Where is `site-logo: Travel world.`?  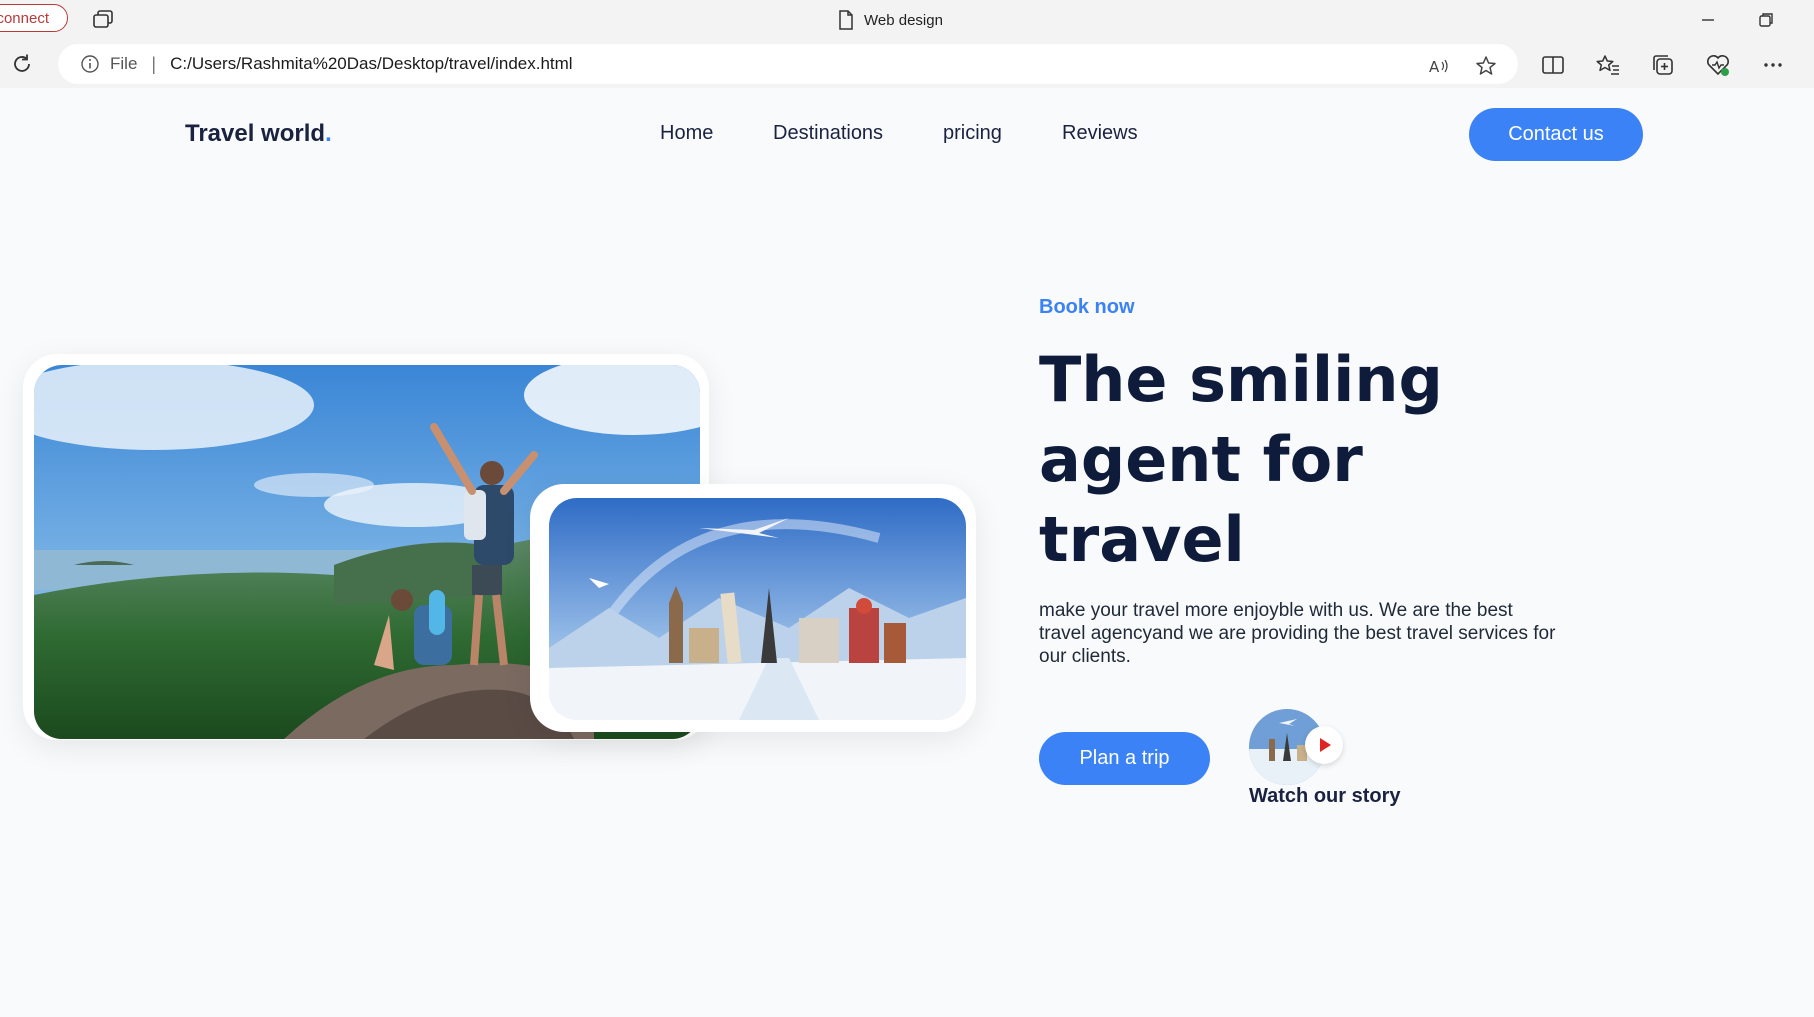
site-logo: Travel world. is located at coordinates (258, 134).